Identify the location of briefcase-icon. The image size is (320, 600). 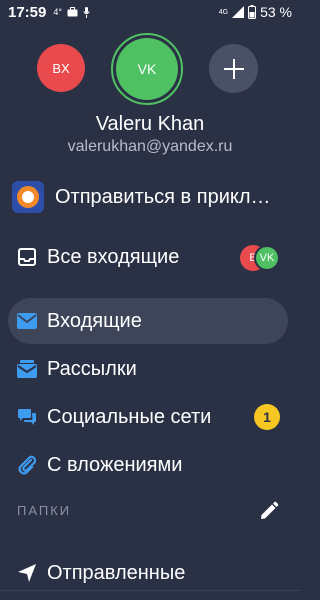
(72, 12).